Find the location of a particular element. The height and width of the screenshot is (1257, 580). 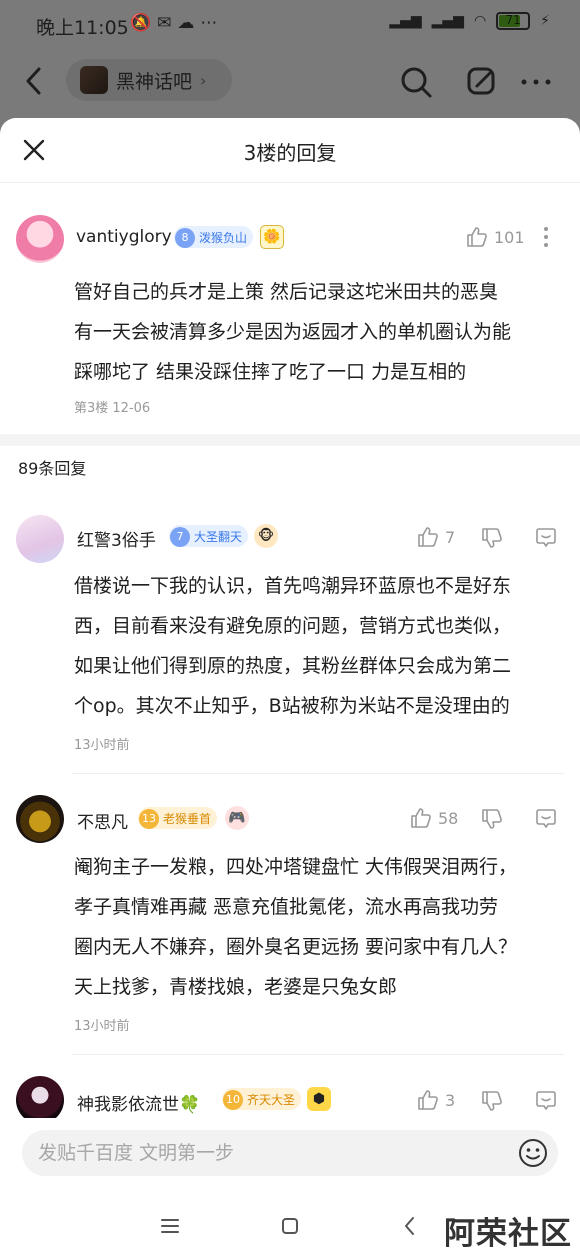

level-title: 泼猴负山 is located at coordinates (223, 237).